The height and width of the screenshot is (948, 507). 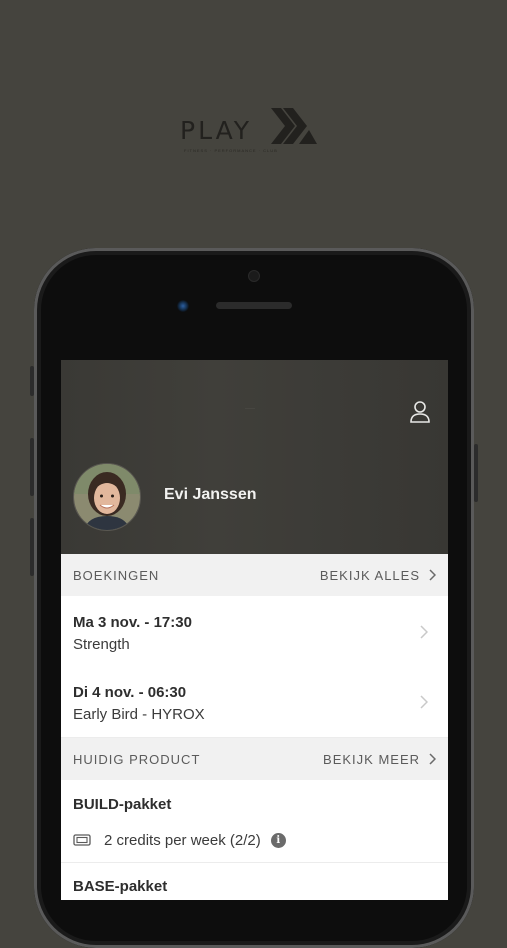 I want to click on view-more-products-link: BEKIJK MEER, so click(x=379, y=759).